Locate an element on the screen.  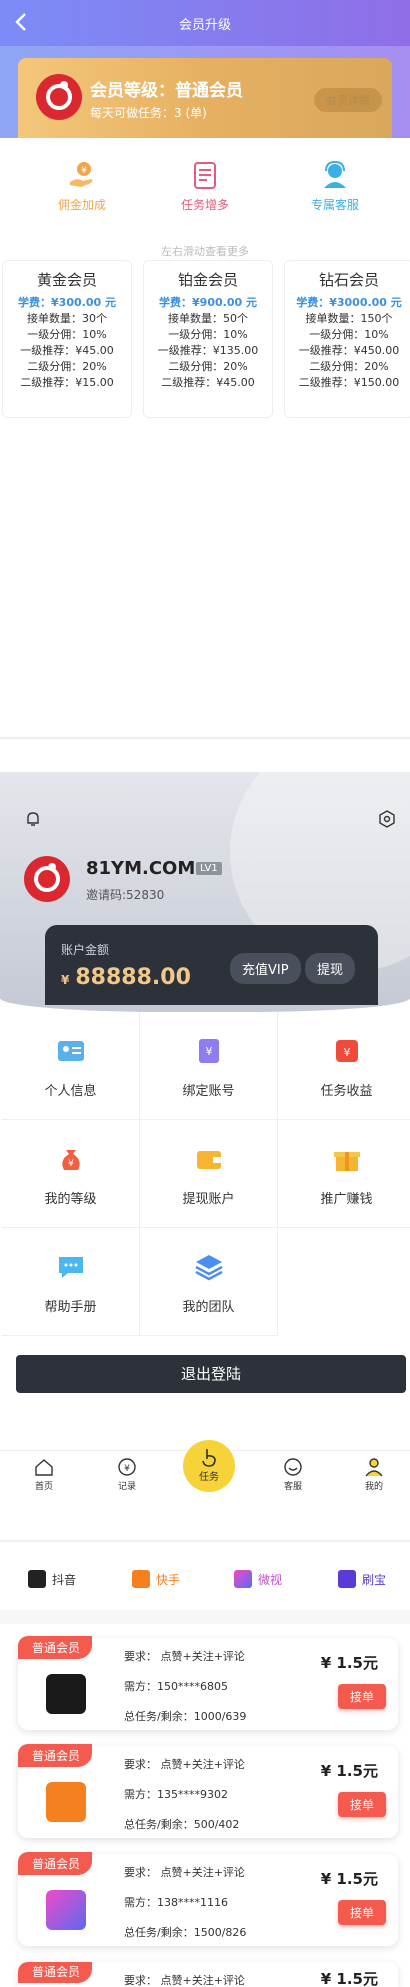
user-name: 81YM.COM is located at coordinates (141, 868).